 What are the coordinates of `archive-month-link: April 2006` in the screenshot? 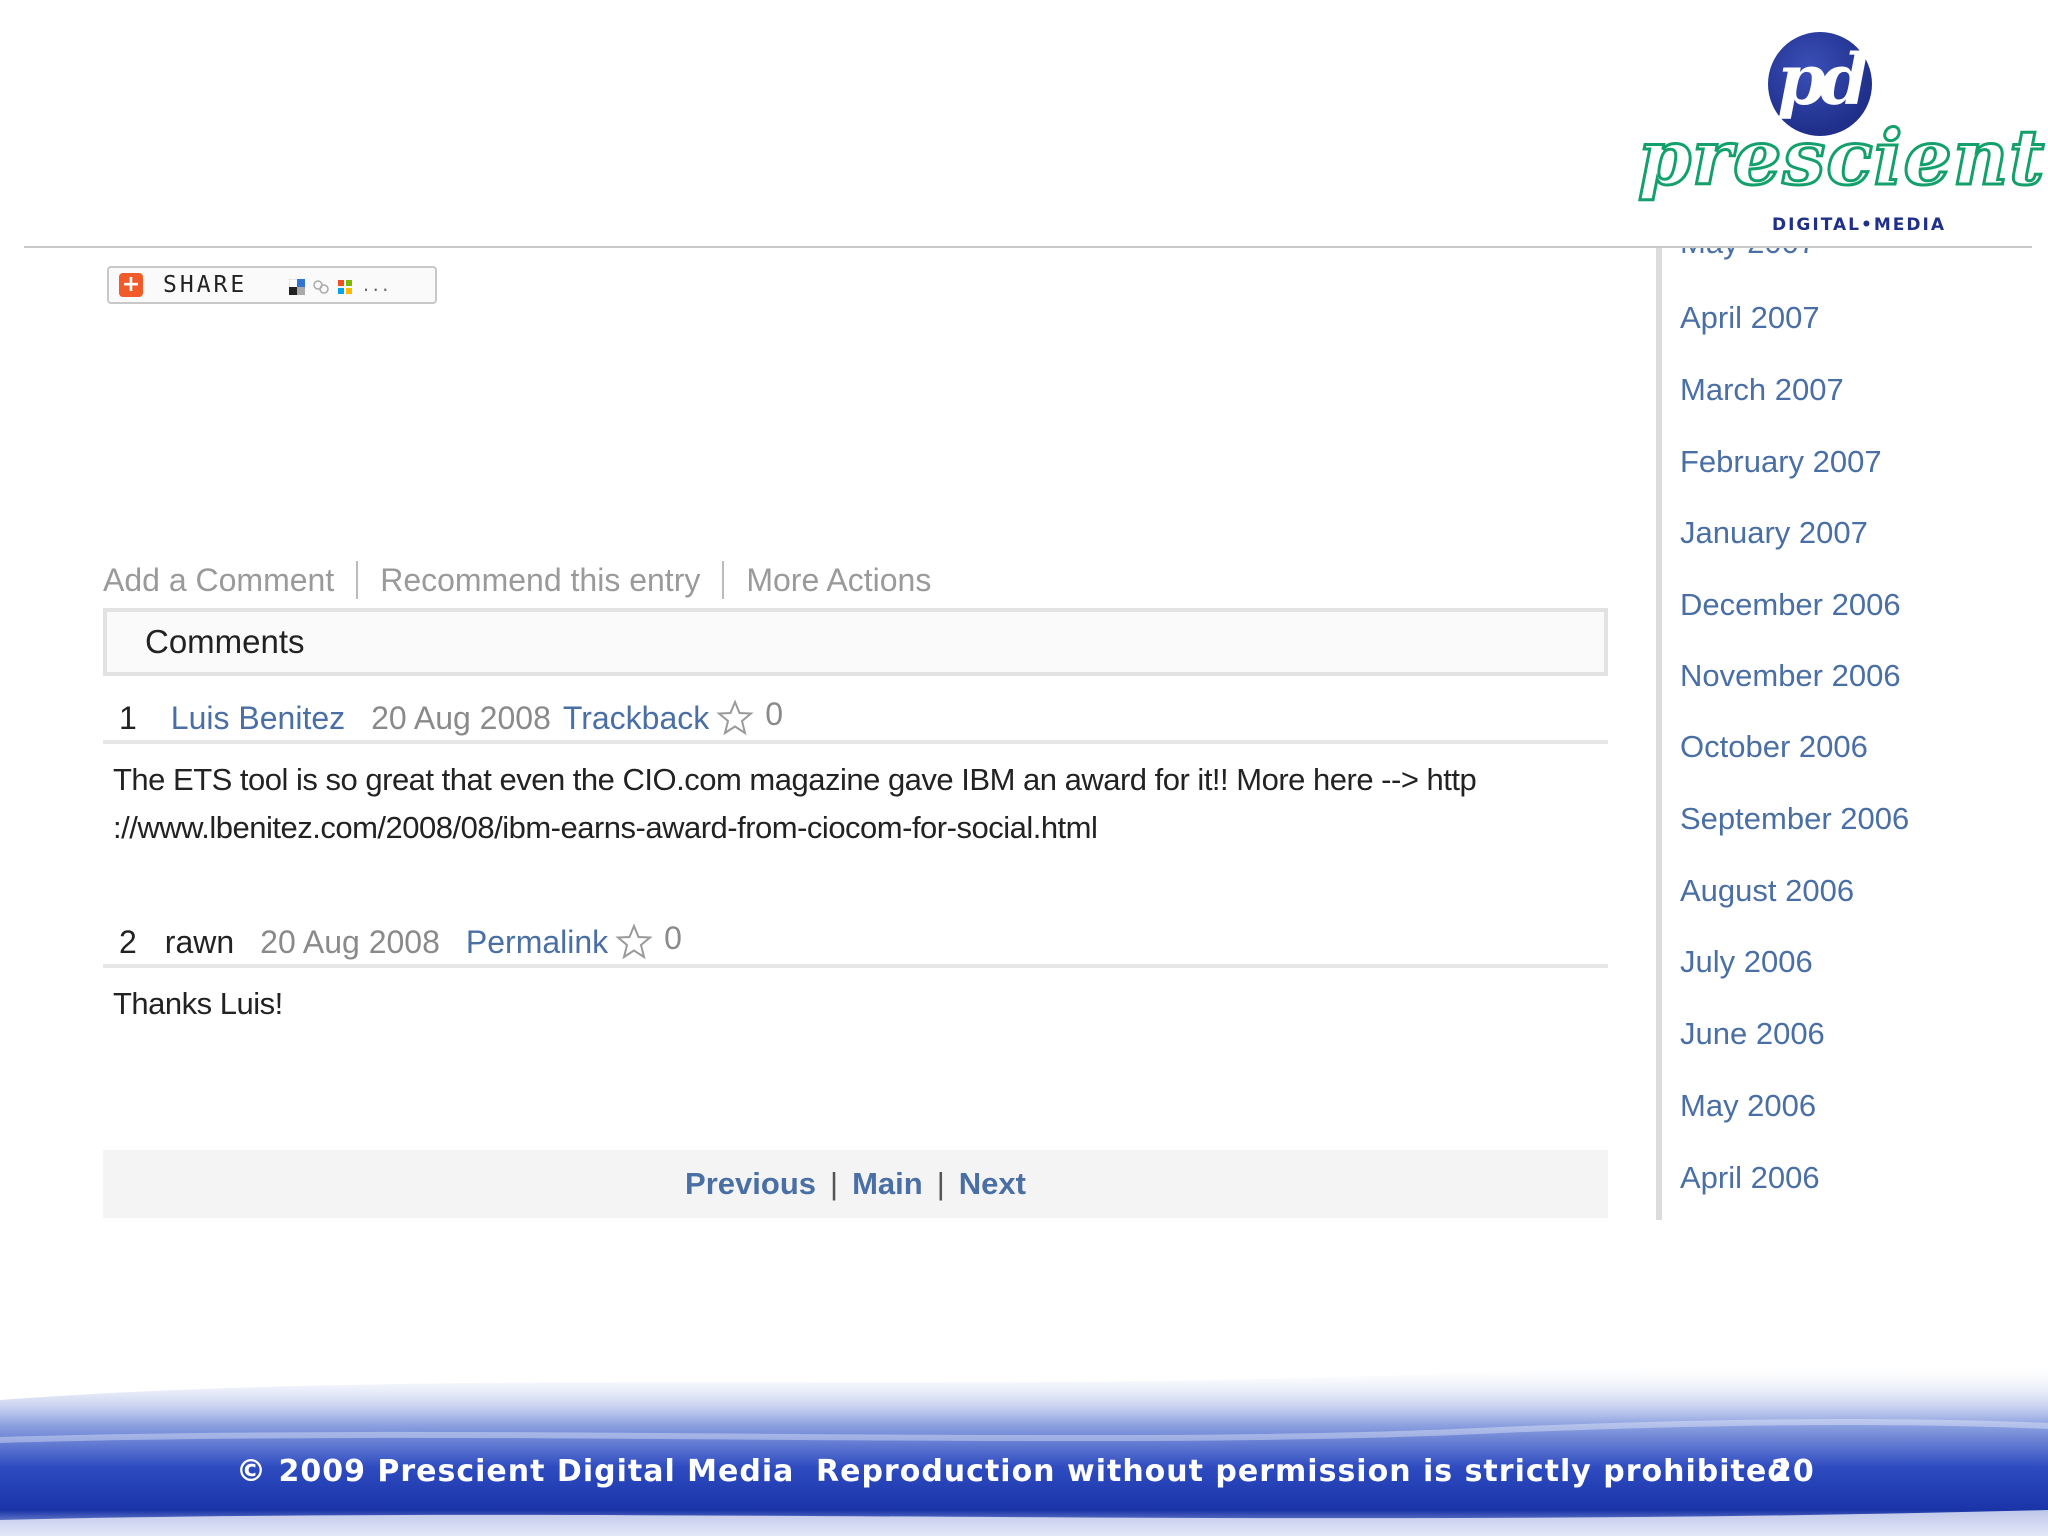 It's located at (1750, 1178).